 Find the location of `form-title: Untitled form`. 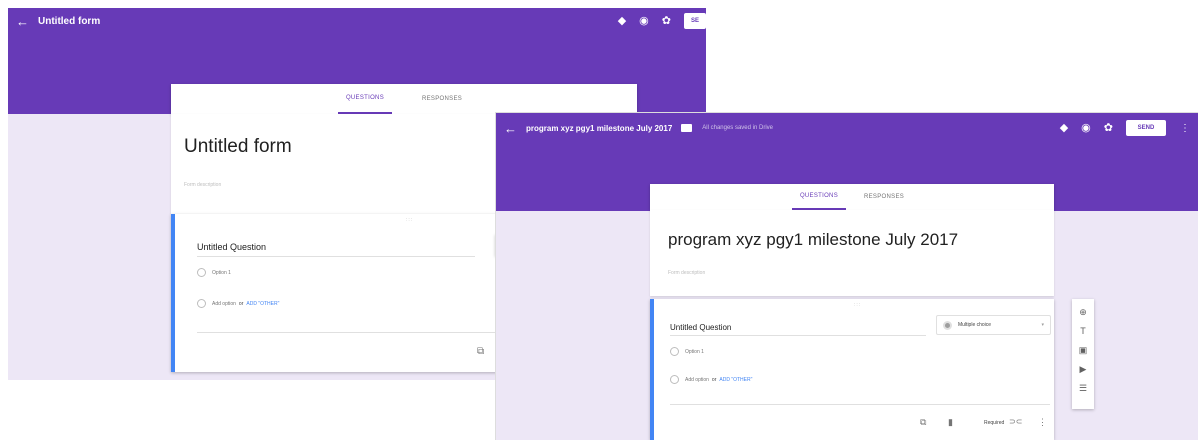

form-title: Untitled form is located at coordinates (238, 147).